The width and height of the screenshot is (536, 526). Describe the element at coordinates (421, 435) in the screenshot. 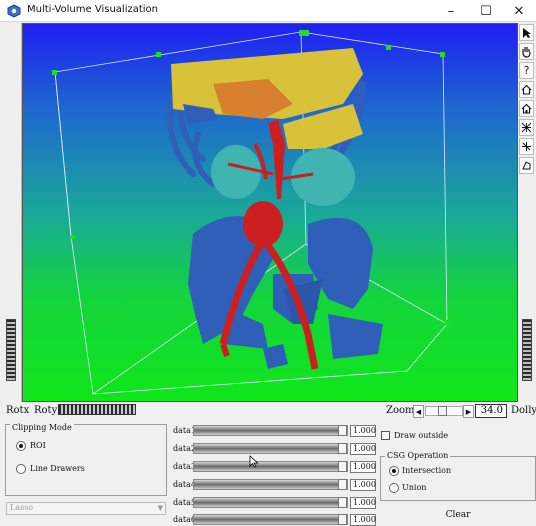

I see `draw-outside-label: Draw outside` at that location.